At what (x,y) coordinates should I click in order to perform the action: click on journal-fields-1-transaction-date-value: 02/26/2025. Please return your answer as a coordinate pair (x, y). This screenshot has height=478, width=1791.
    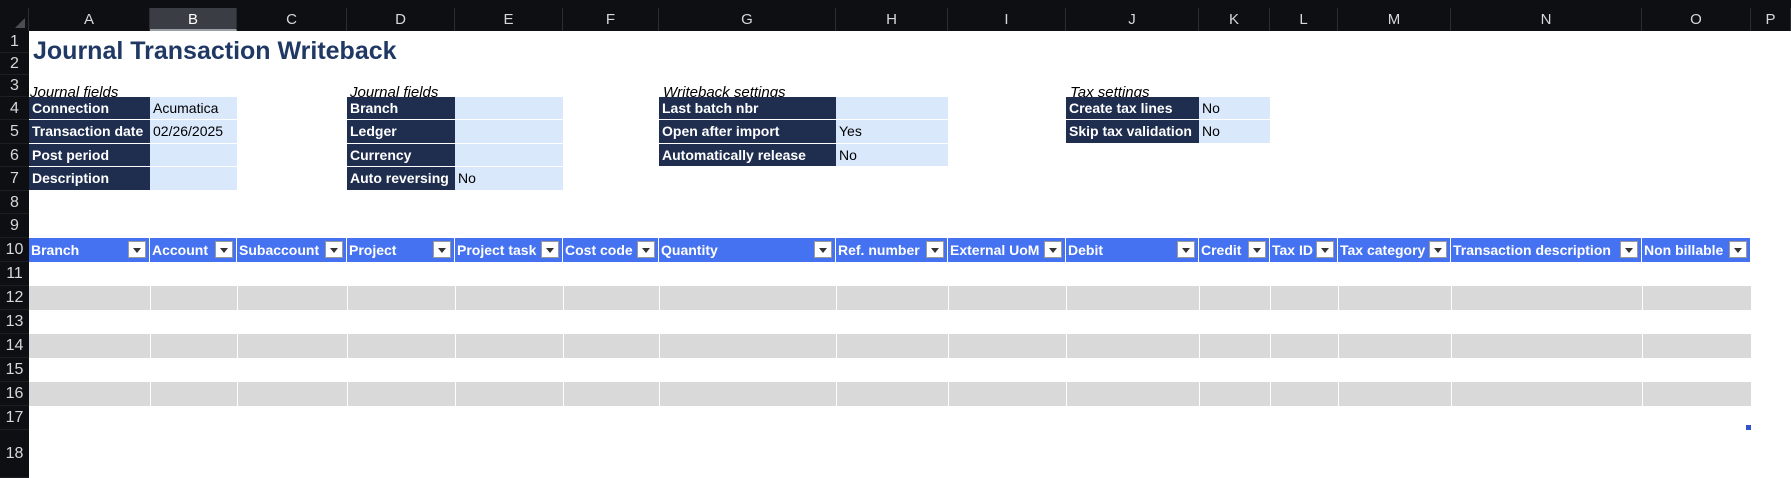
    Looking at the image, I should click on (193, 132).